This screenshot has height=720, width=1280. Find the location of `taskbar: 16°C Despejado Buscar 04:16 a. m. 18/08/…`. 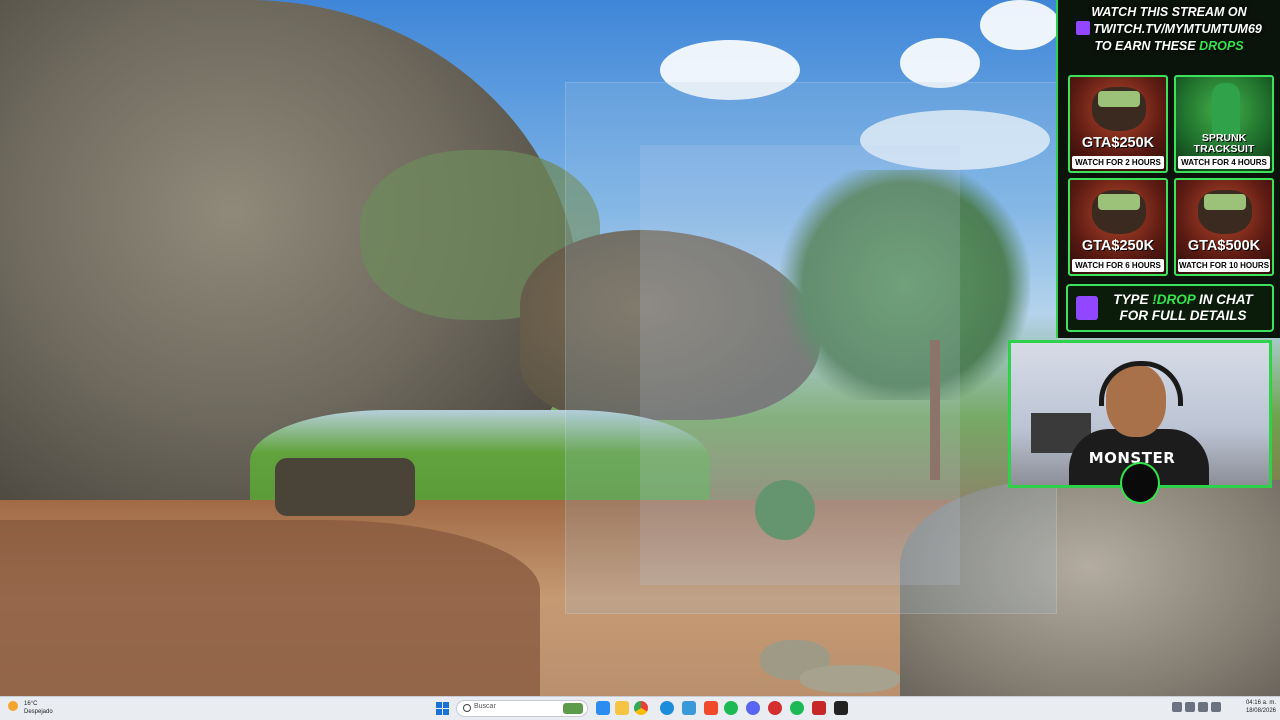

taskbar: 16°C Despejado Buscar 04:16 a. m. 18/08/… is located at coordinates (640, 708).